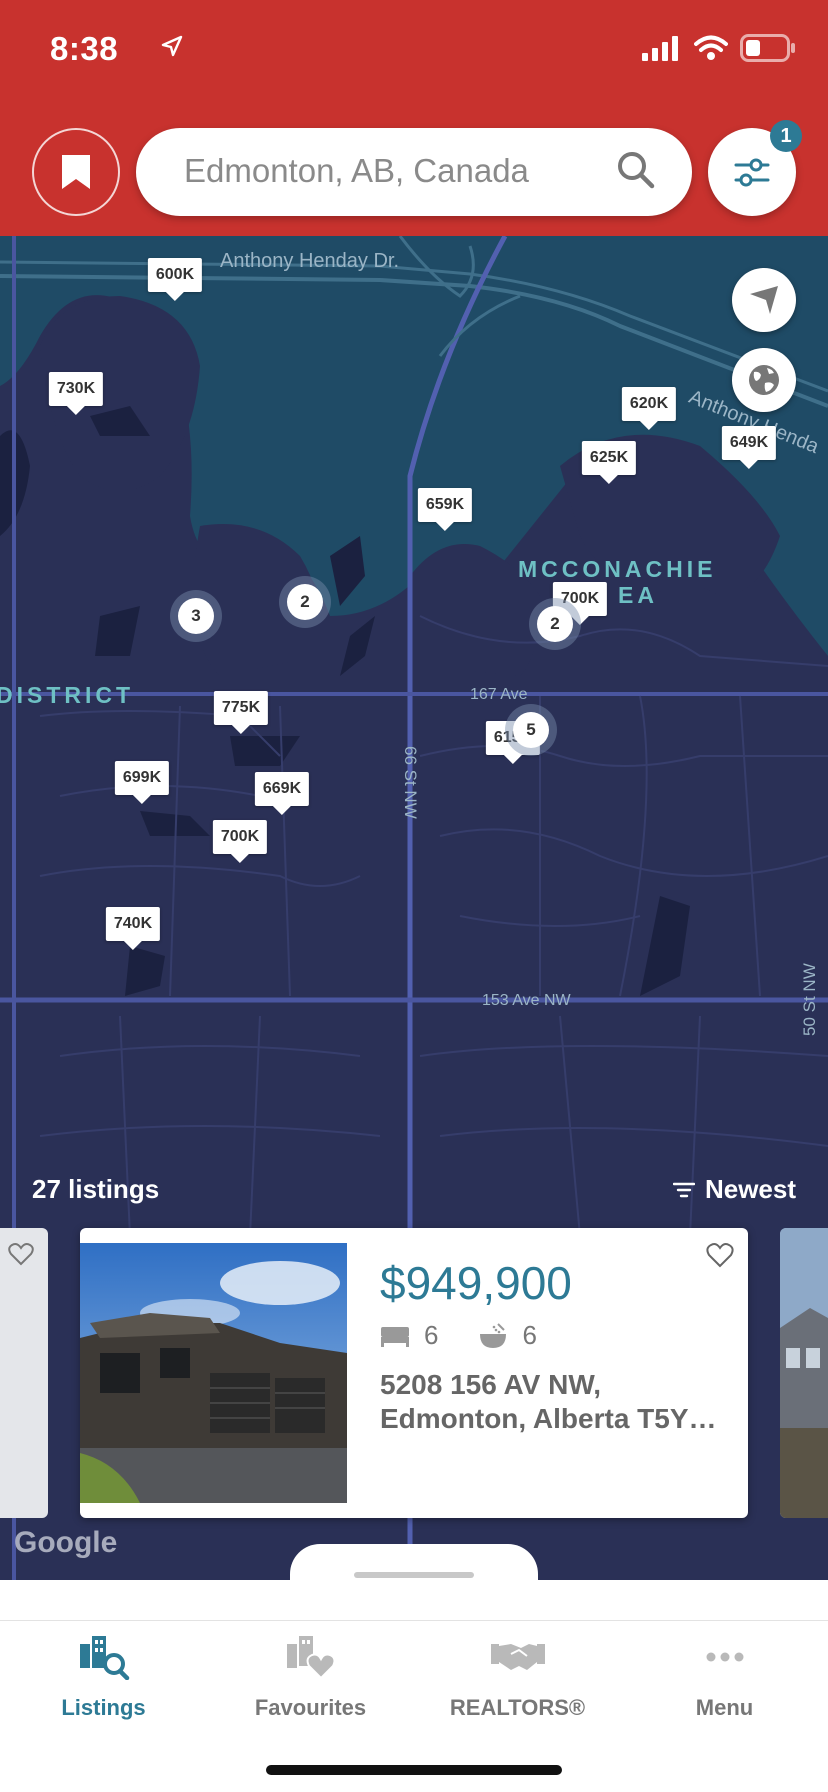 This screenshot has height=1792, width=828. Describe the element at coordinates (103, 1707) in the screenshot. I see `tab-label: Listings` at that location.